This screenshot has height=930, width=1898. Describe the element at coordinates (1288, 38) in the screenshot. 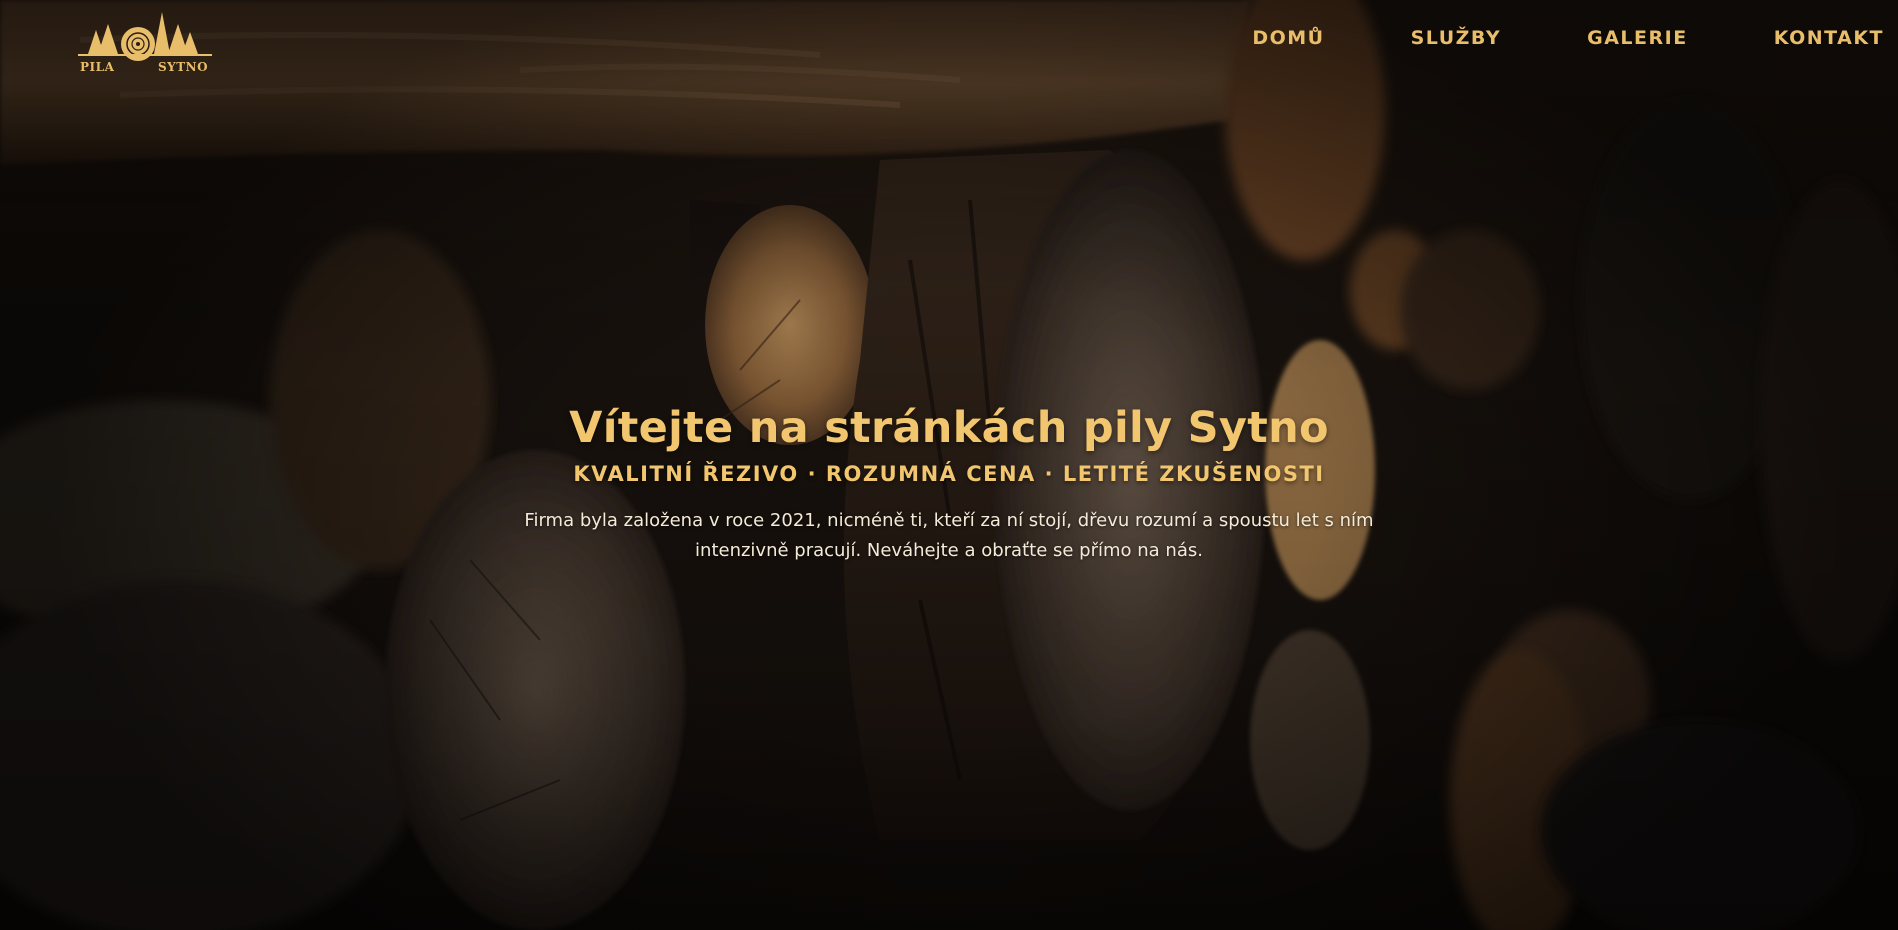

I see `nav-item-home: DOMŮ` at that location.